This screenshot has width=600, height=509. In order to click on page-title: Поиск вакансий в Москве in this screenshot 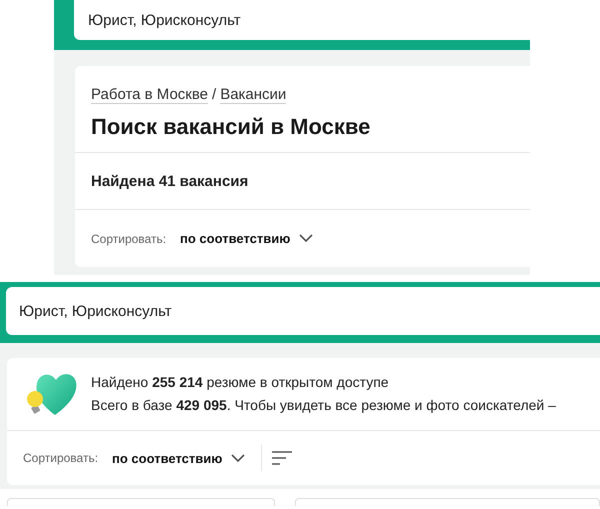, I will do `click(231, 127)`.